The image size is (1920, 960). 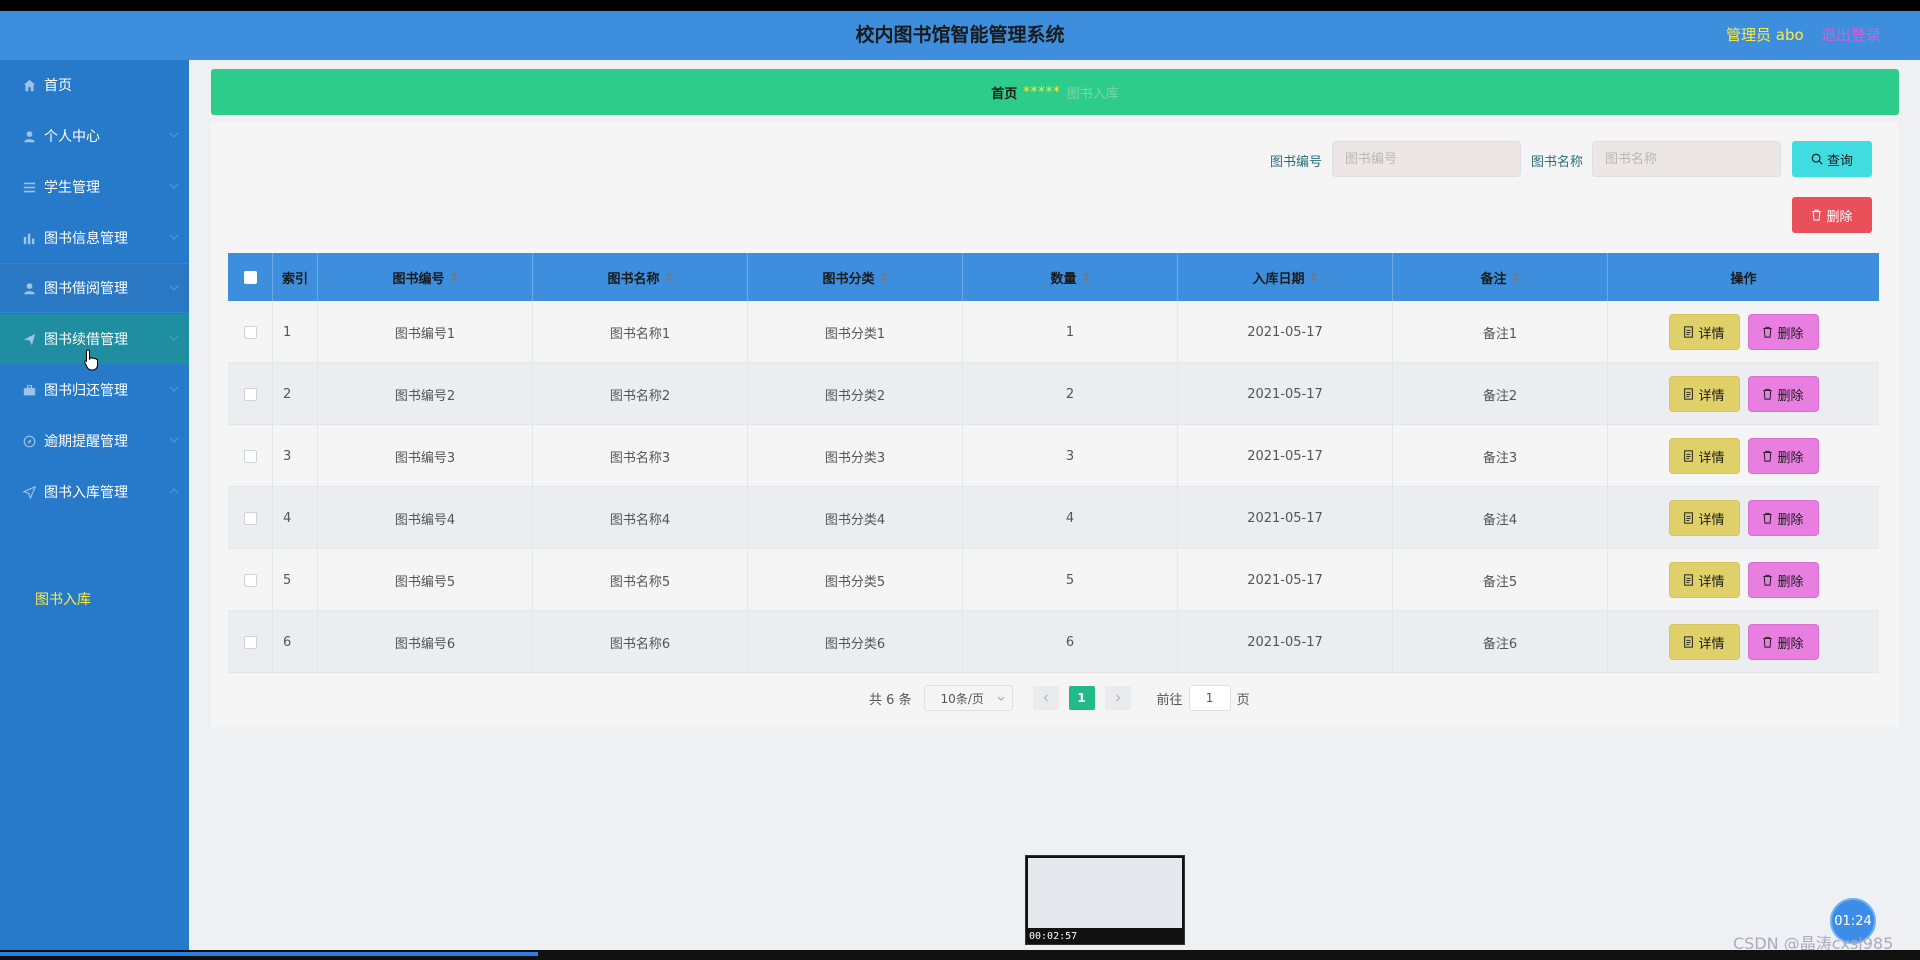 What do you see at coordinates (1070, 277) in the screenshot?
I see `column-header-quantity: 数量` at bounding box center [1070, 277].